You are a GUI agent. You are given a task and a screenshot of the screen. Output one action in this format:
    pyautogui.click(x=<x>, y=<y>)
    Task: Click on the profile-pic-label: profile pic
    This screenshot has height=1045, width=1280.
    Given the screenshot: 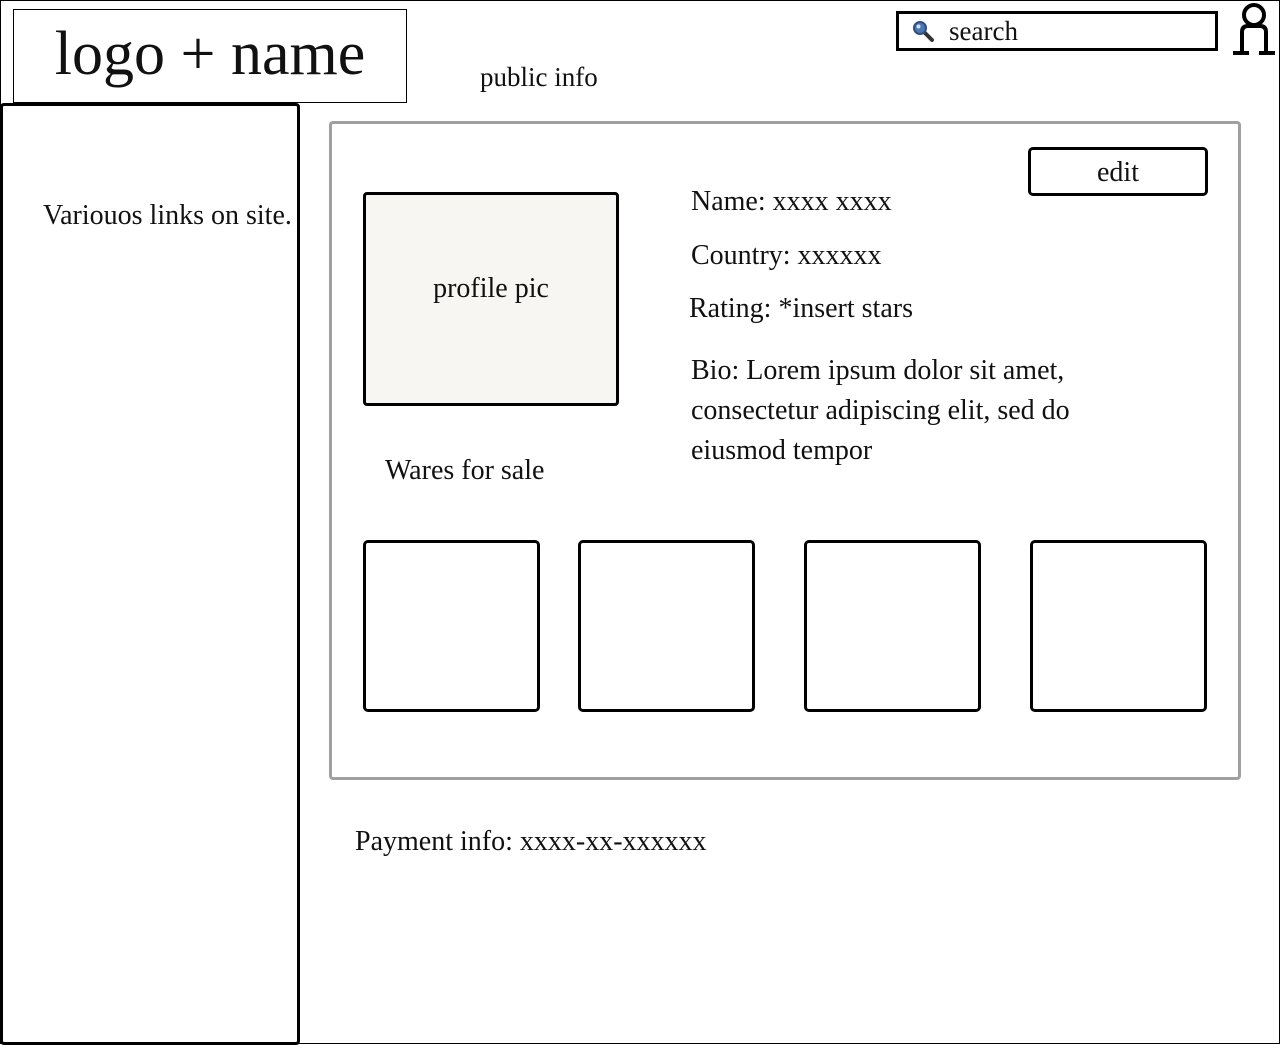 What is the action you would take?
    pyautogui.click(x=491, y=288)
    